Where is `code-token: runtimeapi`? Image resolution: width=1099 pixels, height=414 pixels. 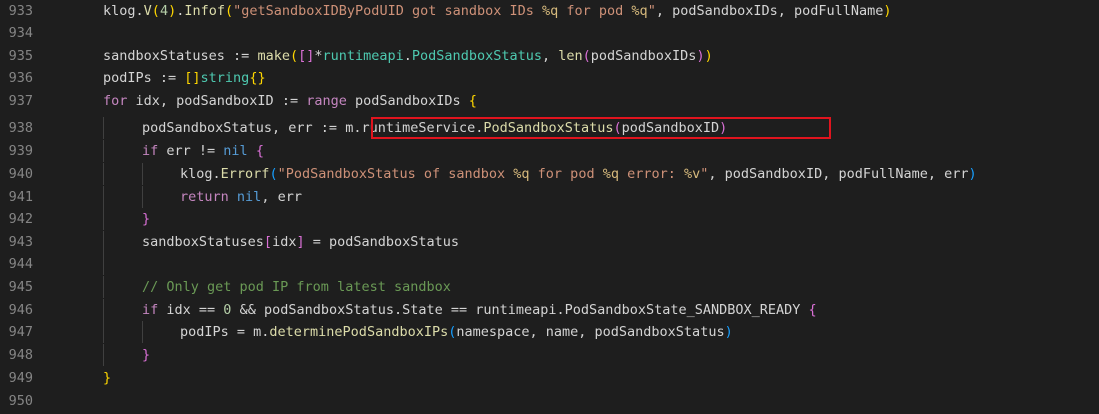 code-token: runtimeapi is located at coordinates (363, 56).